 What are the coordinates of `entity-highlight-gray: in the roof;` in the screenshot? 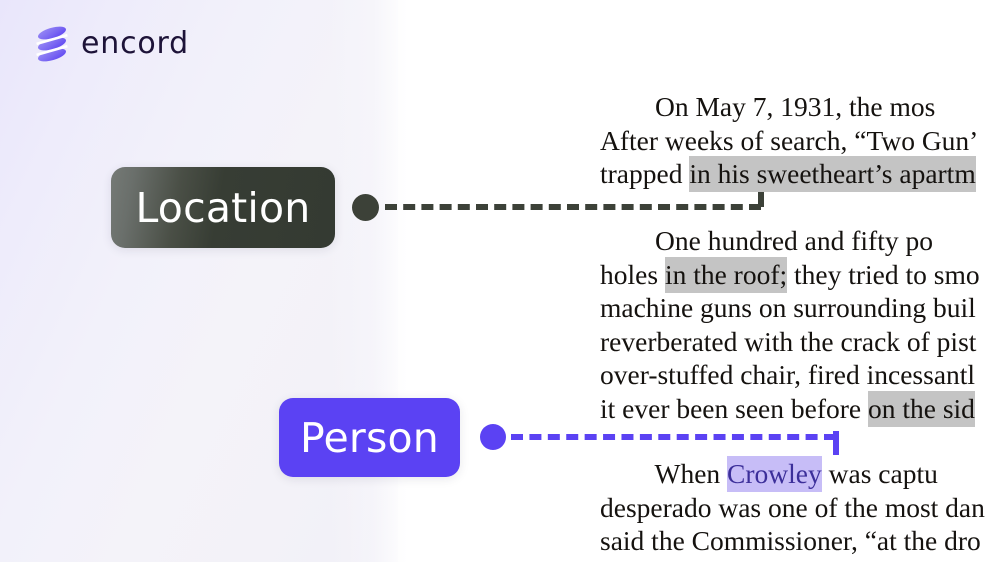 It's located at (726, 274).